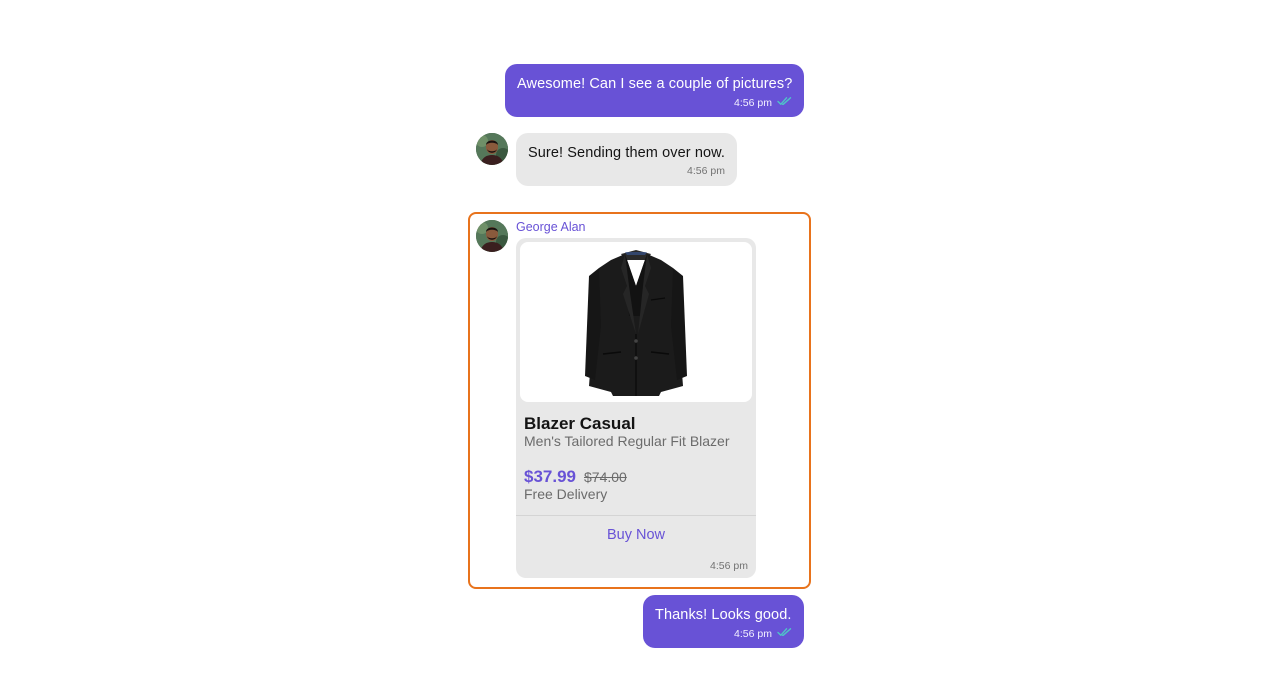 The width and height of the screenshot is (1280, 698). I want to click on message-text: Awesome! Can I see a couple of pictures?, so click(655, 84).